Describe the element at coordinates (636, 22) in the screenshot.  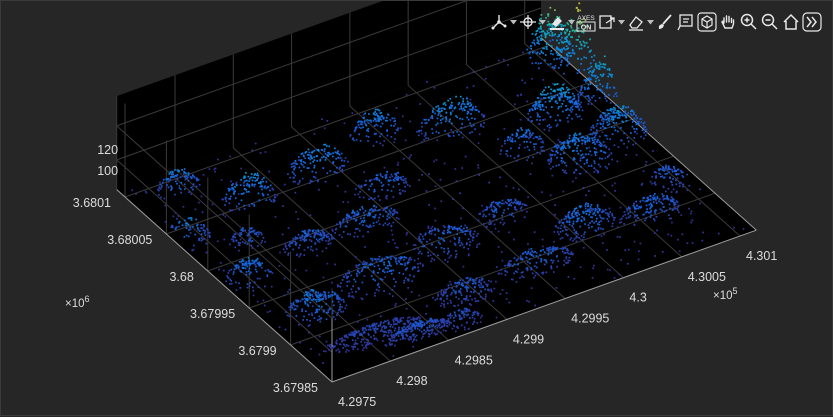
I see `eraser-button` at that location.